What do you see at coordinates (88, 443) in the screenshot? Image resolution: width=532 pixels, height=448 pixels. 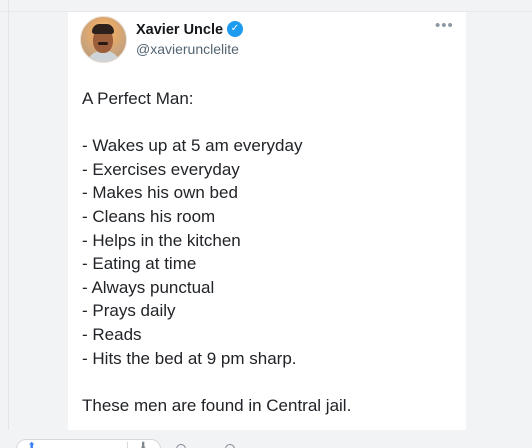 I see `vote-pill: ⬆ ⬇` at bounding box center [88, 443].